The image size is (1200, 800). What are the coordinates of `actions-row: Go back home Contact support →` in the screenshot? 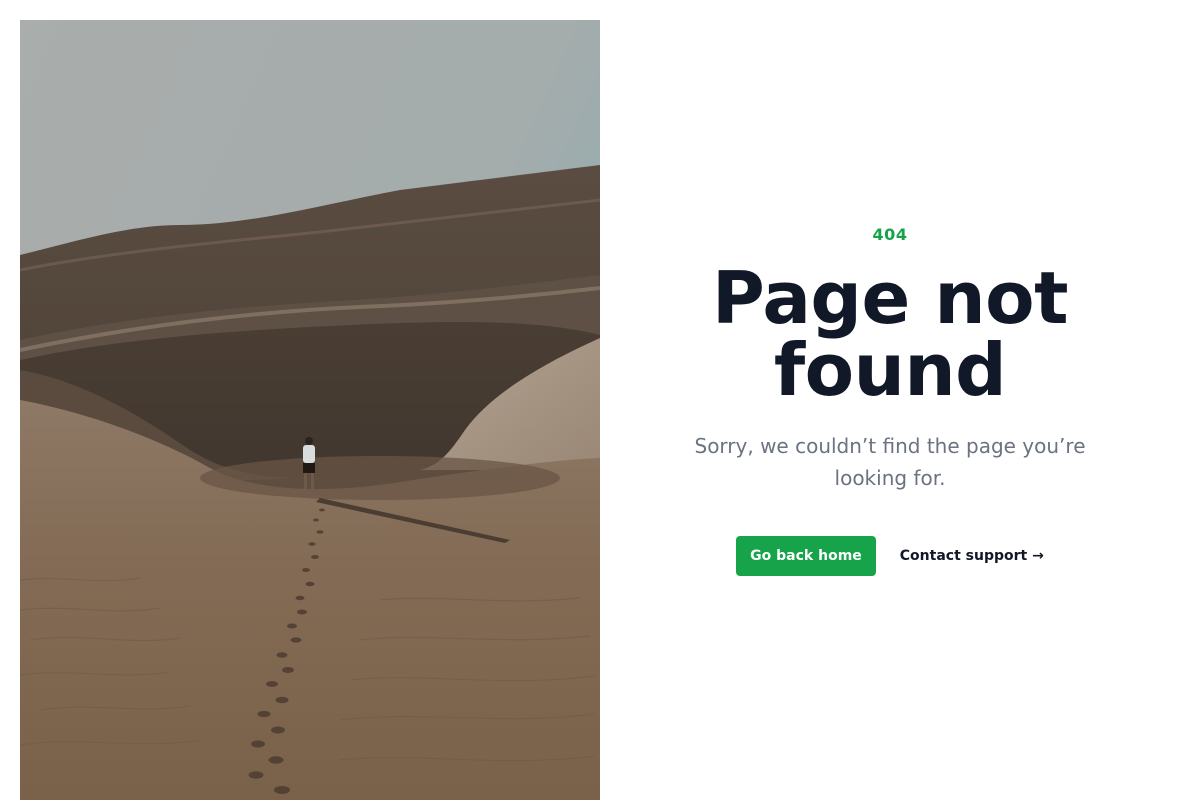 It's located at (890, 555).